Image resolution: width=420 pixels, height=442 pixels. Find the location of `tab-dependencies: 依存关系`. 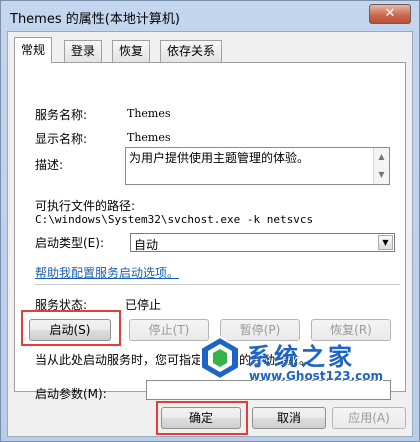

tab-dependencies: 依存关系 is located at coordinates (191, 51).